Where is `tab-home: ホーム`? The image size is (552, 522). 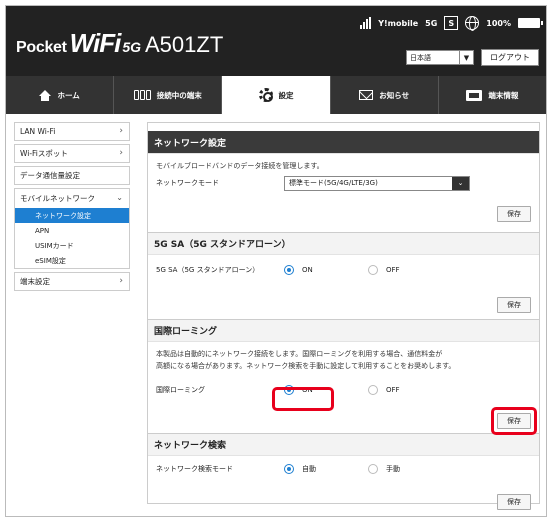
tab-home: ホーム is located at coordinates (60, 95).